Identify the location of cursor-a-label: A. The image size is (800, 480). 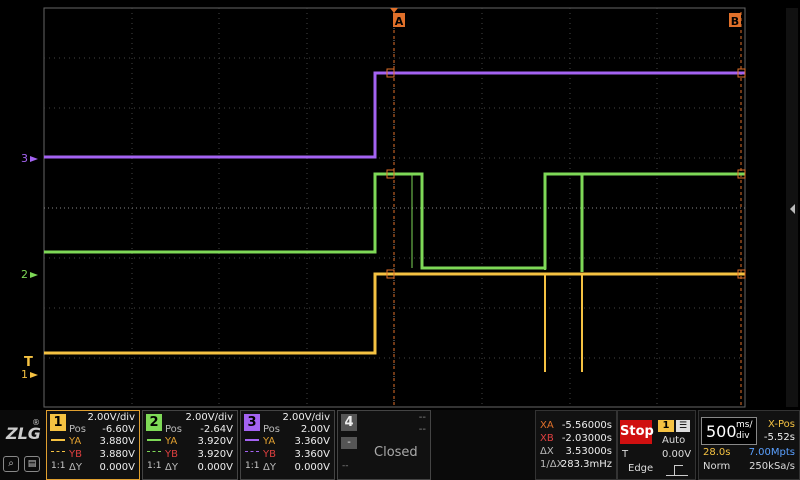
(399, 21).